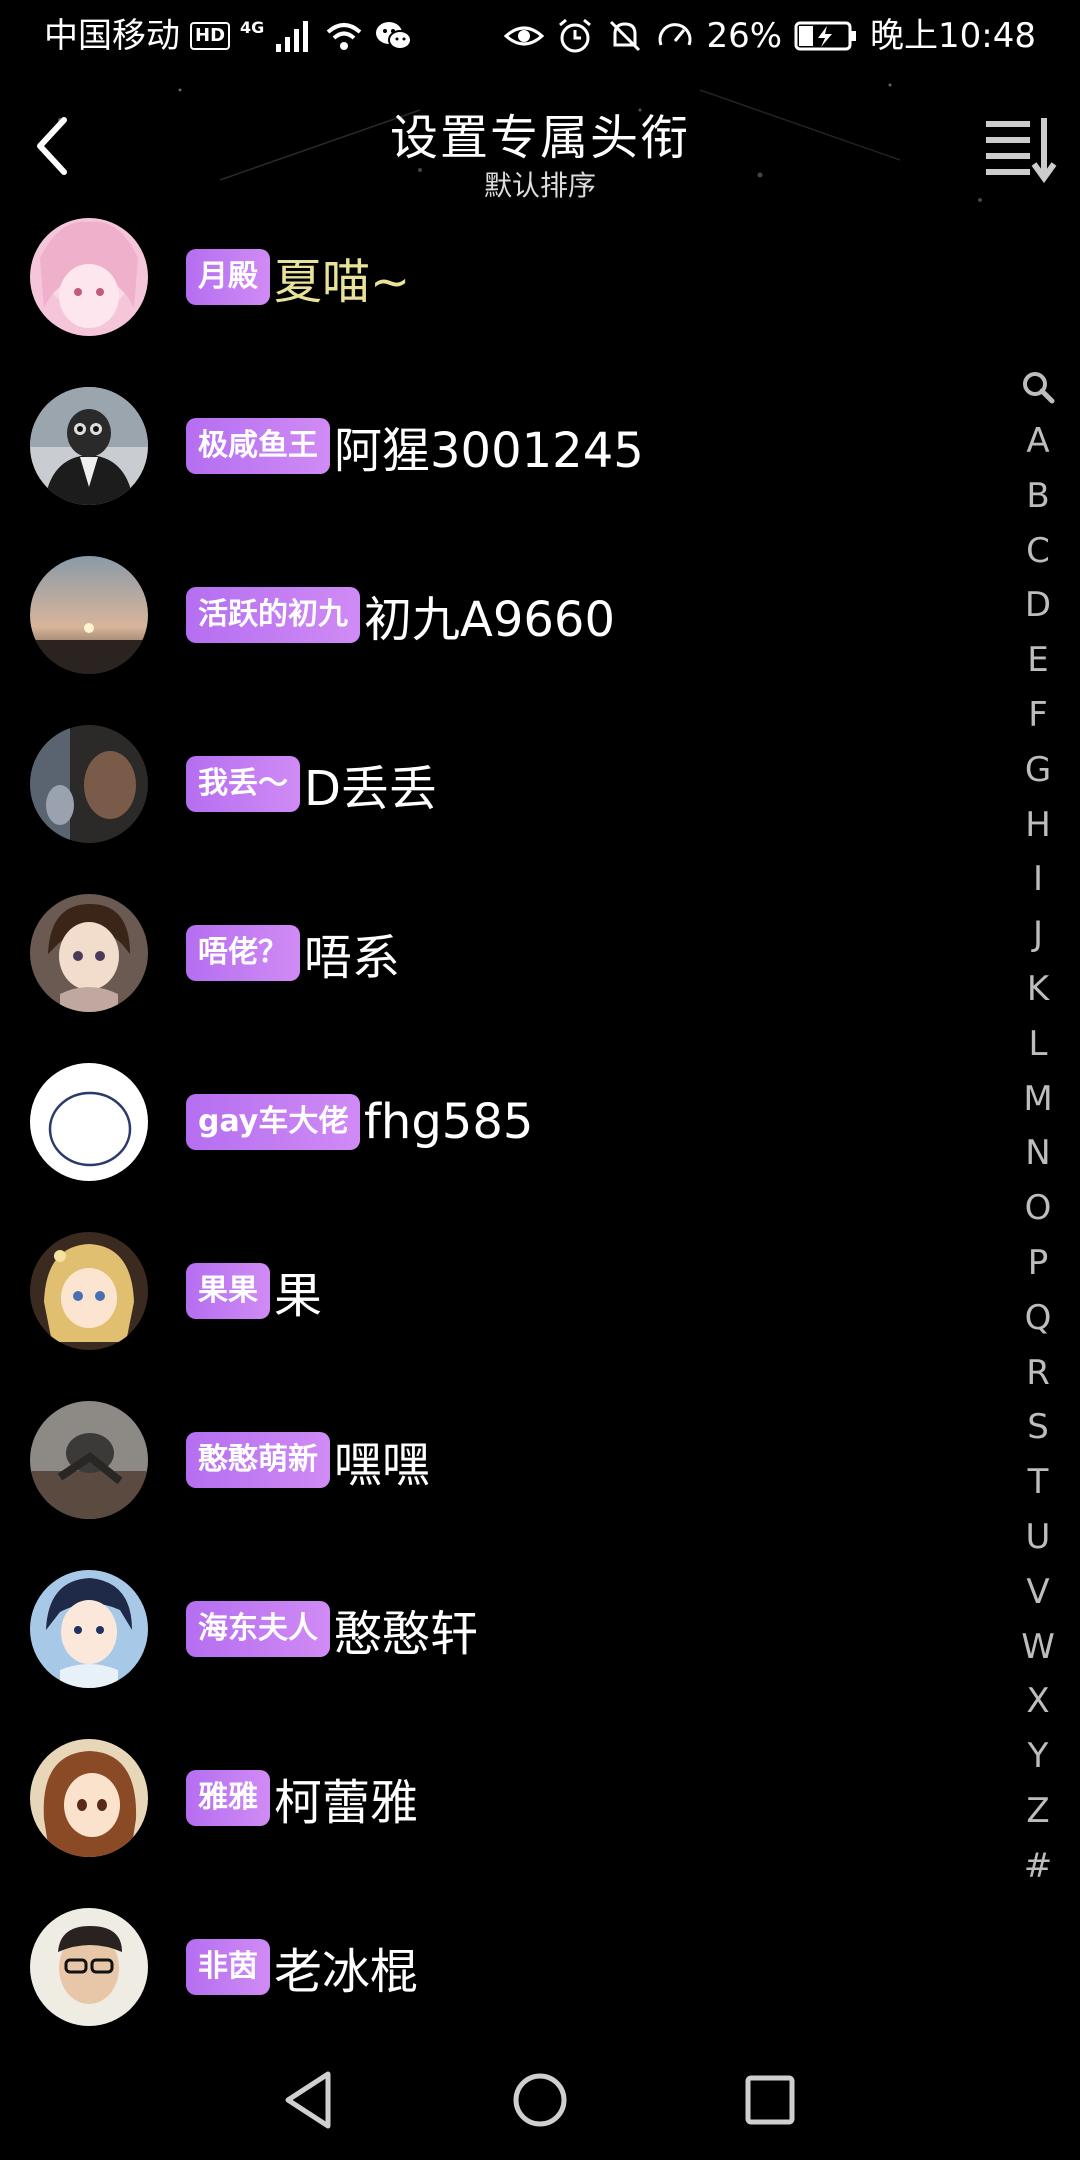  What do you see at coordinates (490, 1628) in the screenshot?
I see `list-item: 海东夫人 憨憨轩` at bounding box center [490, 1628].